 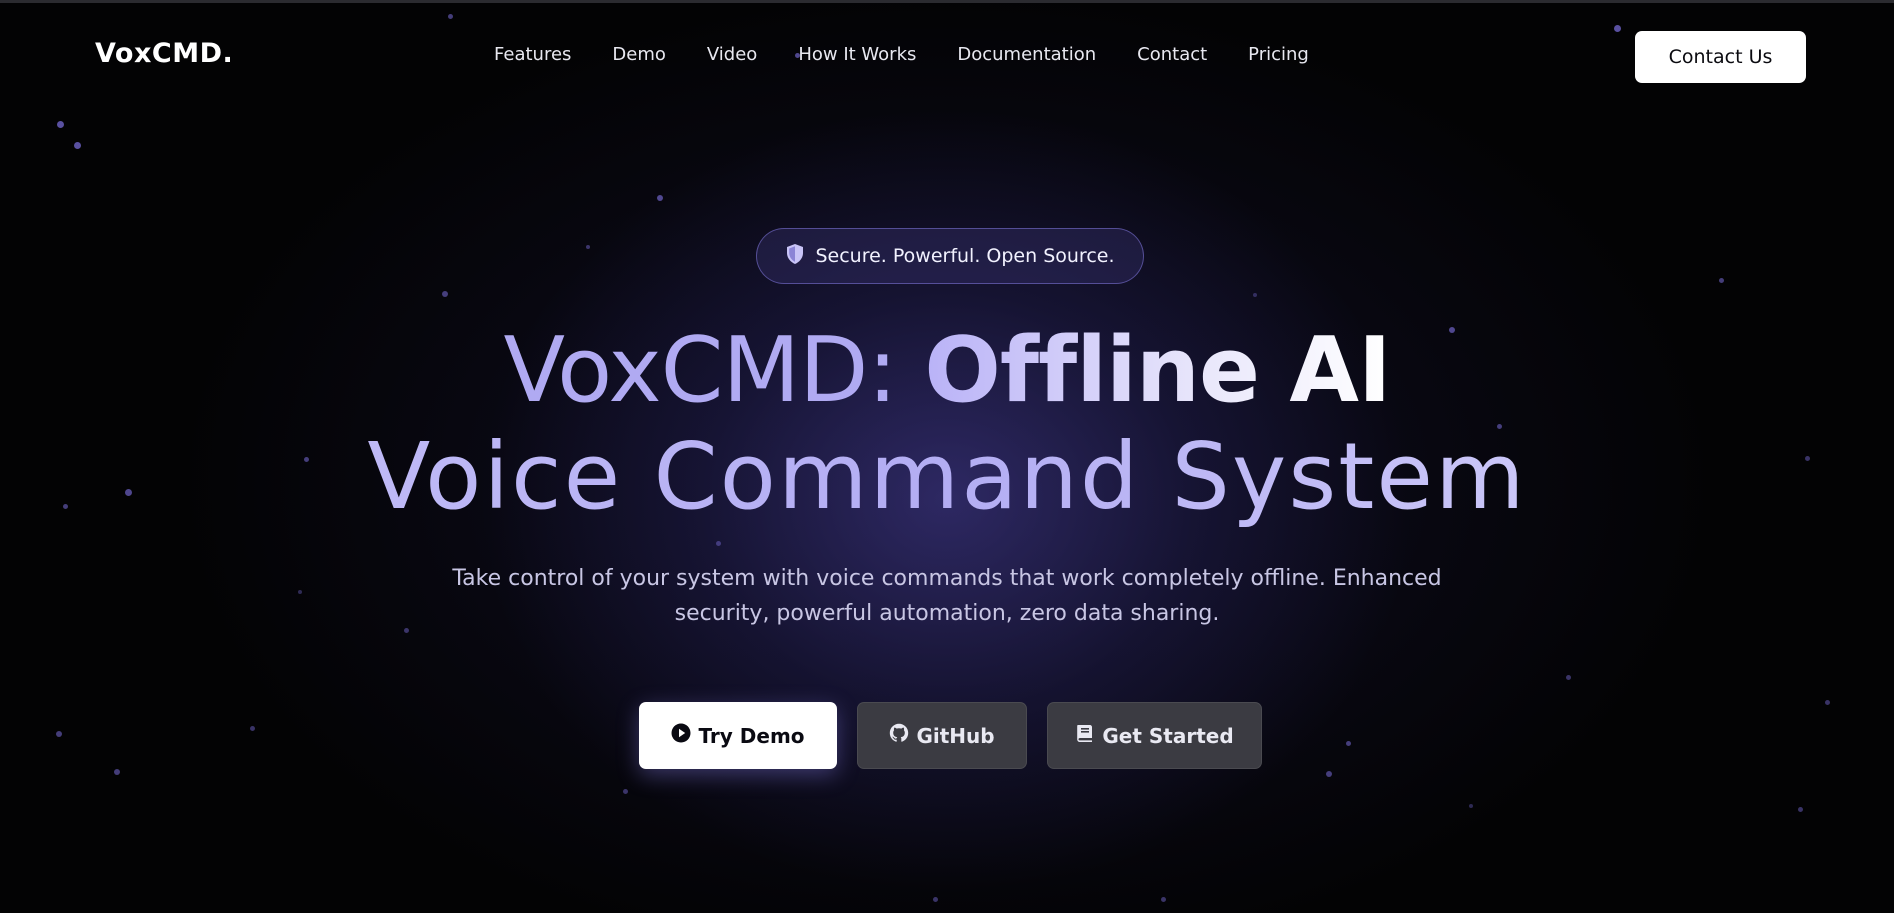 I want to click on nav-item-contact: Contact, so click(x=1172, y=54).